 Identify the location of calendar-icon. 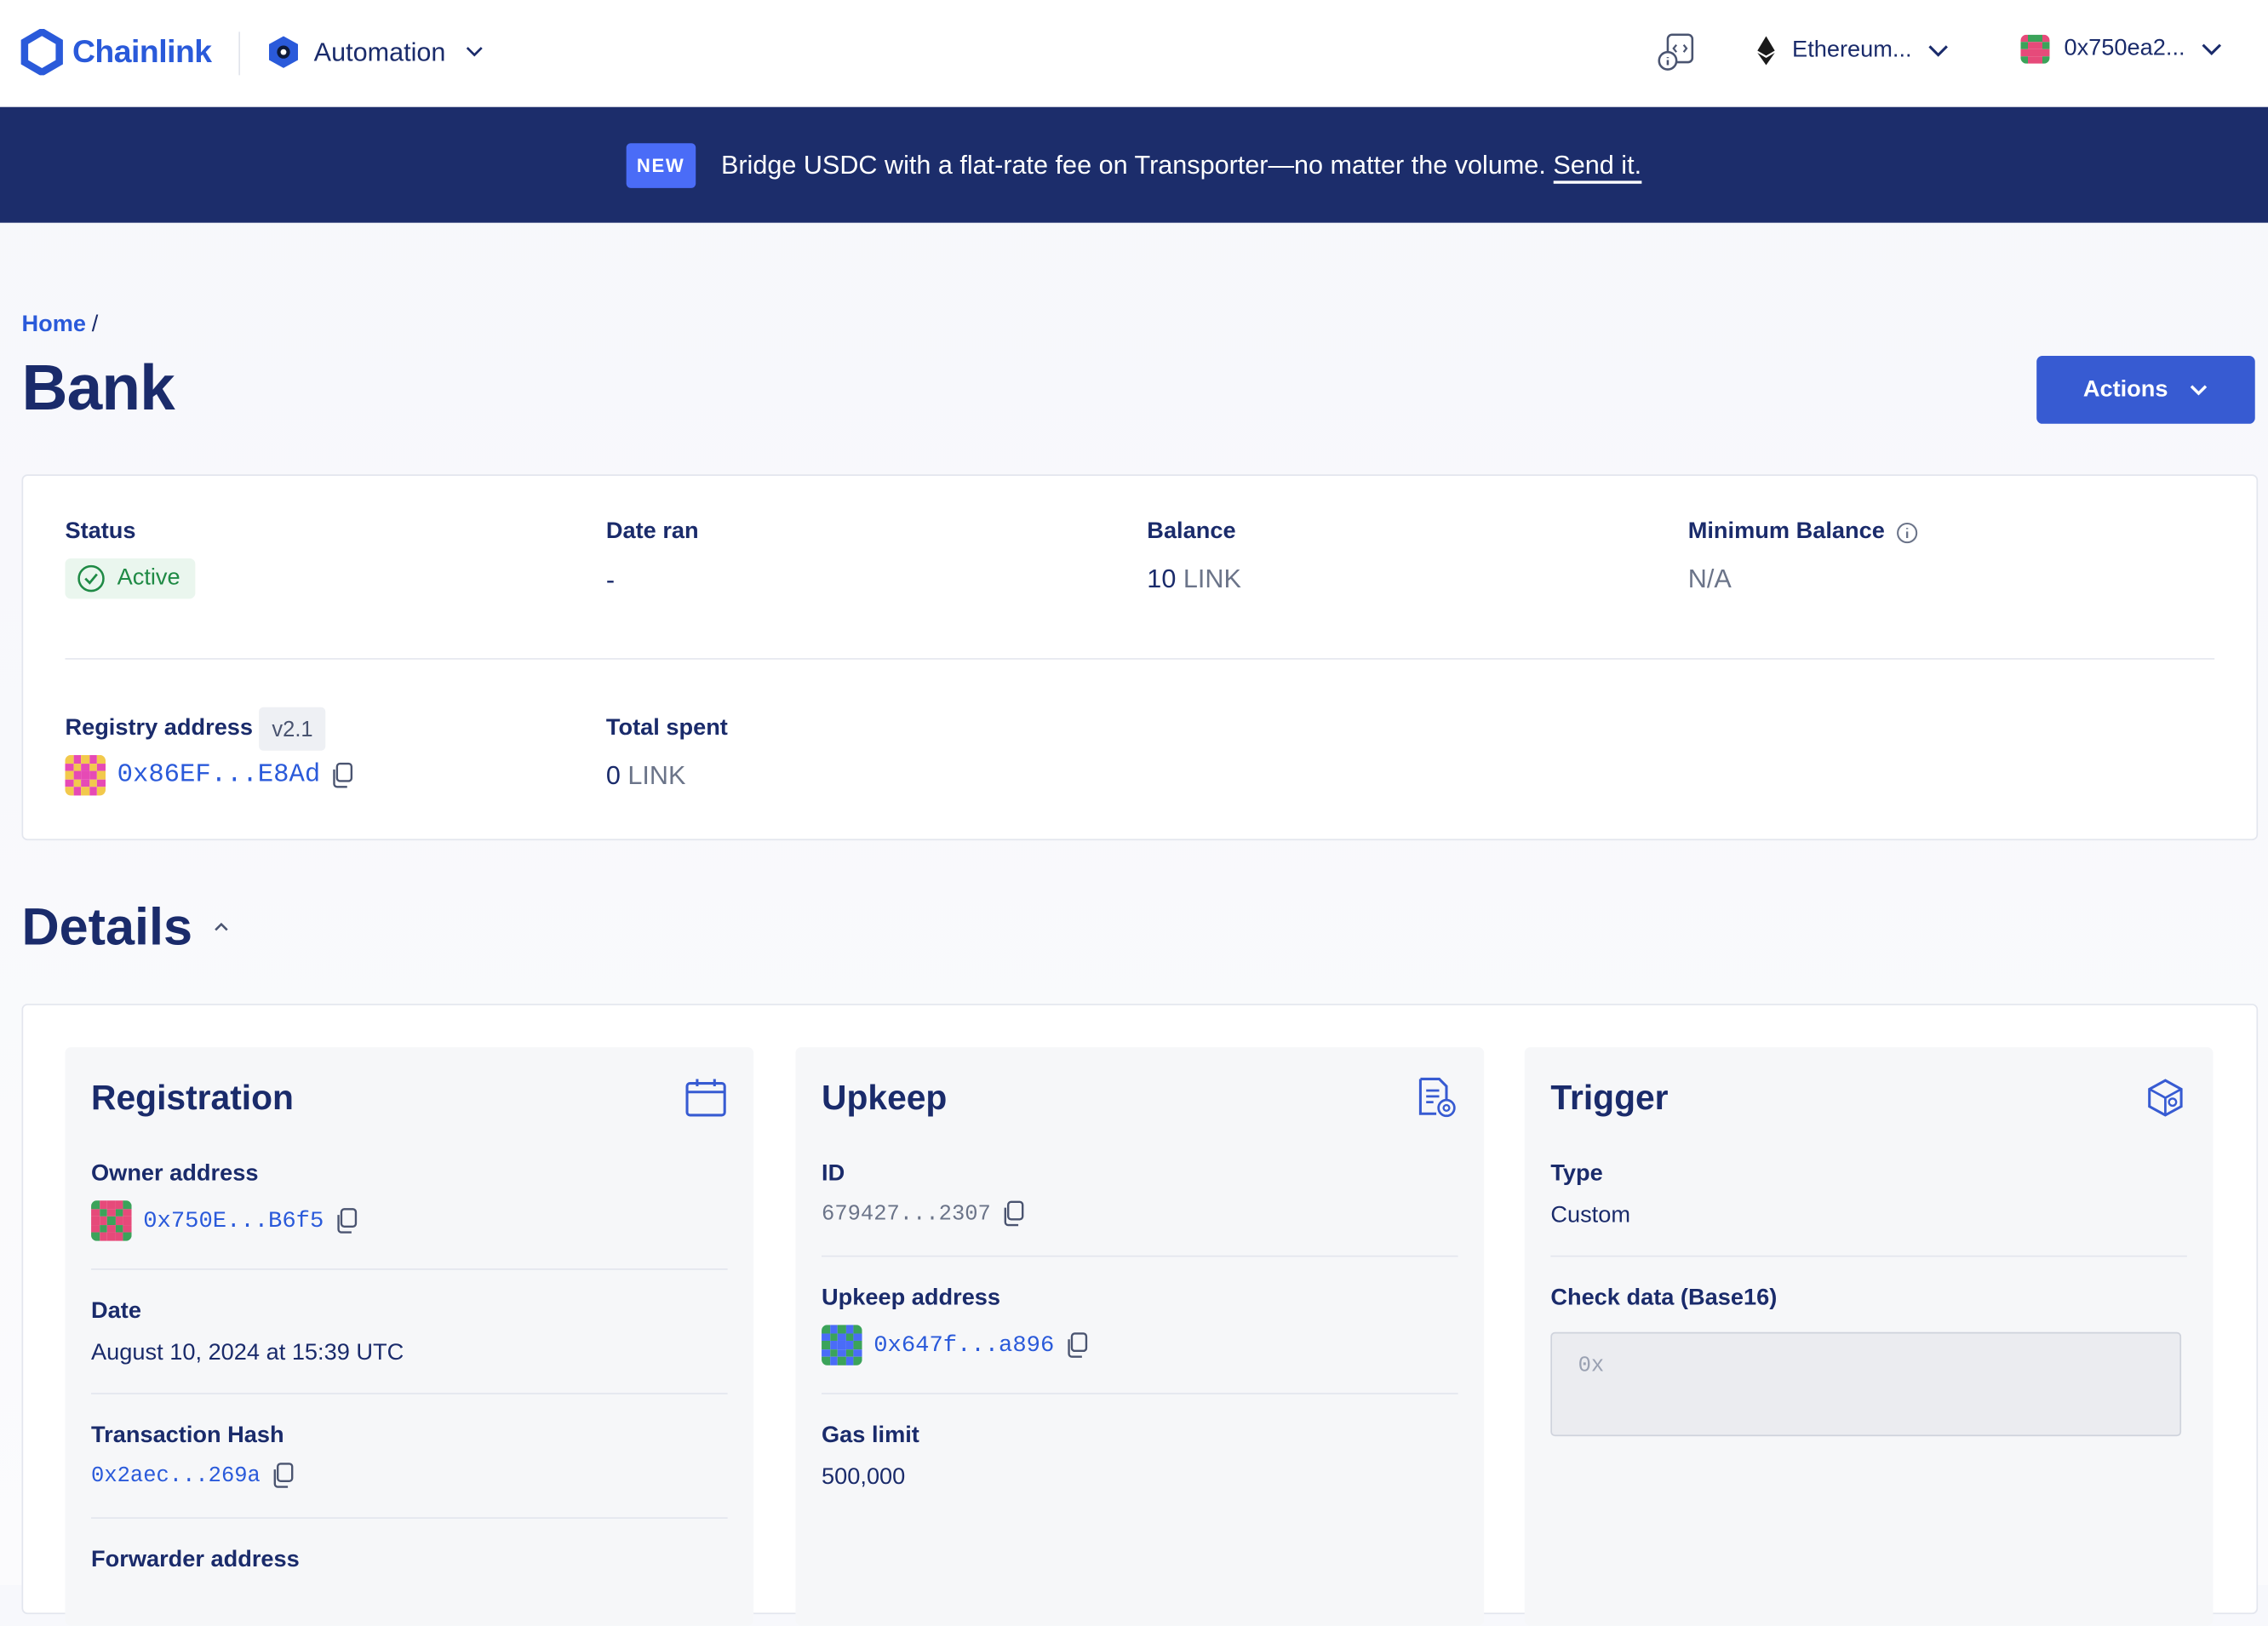
(705, 1098).